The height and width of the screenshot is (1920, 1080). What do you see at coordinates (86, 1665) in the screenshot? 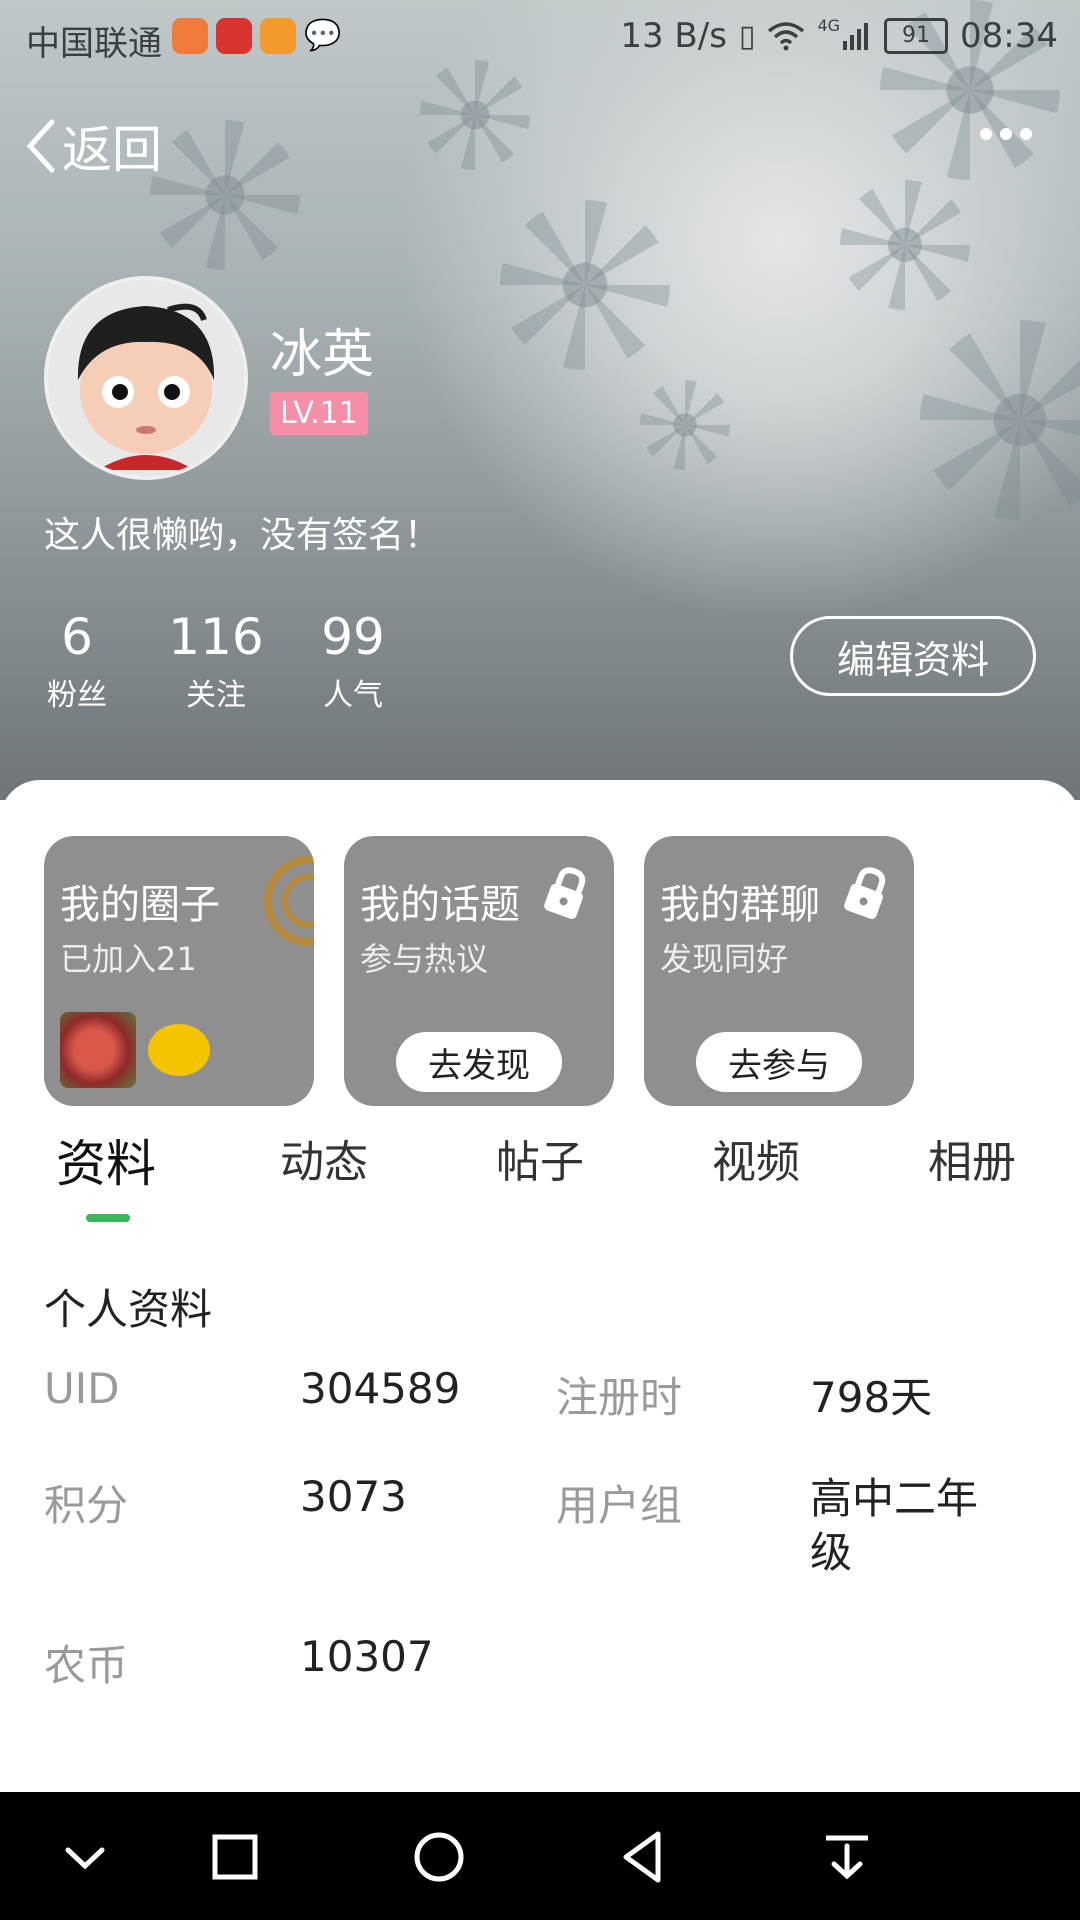
I see `info-label-coins: 农币` at bounding box center [86, 1665].